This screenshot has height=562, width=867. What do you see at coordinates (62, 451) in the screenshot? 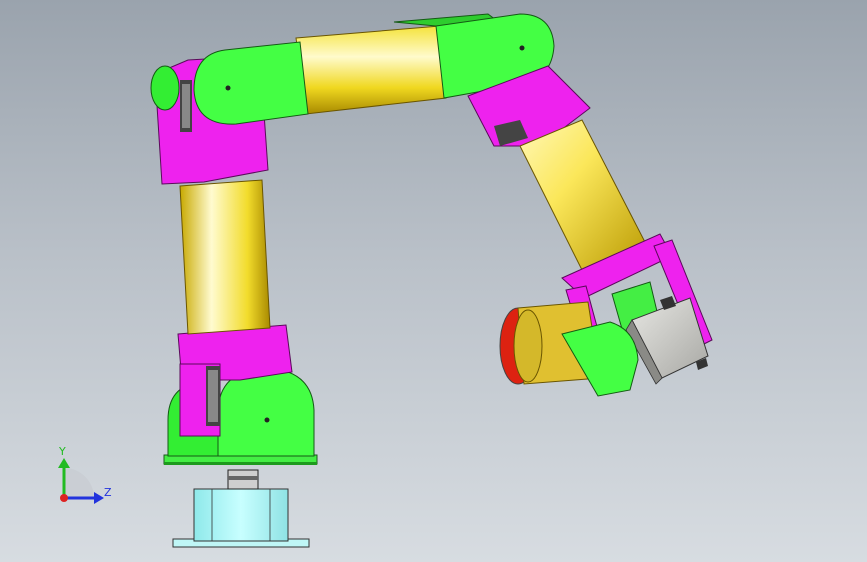
I see `y-axis-label: Y` at bounding box center [62, 451].